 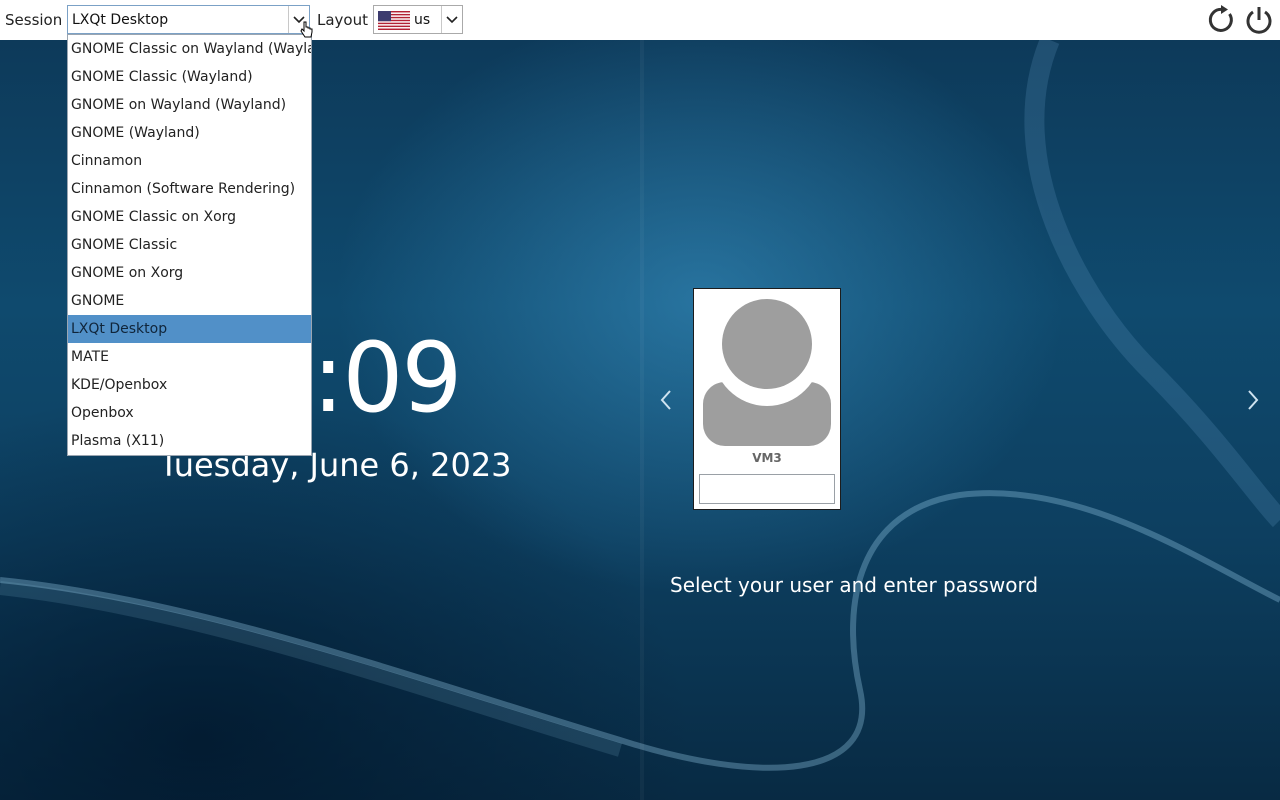 I want to click on layout-select-value: us, so click(x=422, y=20).